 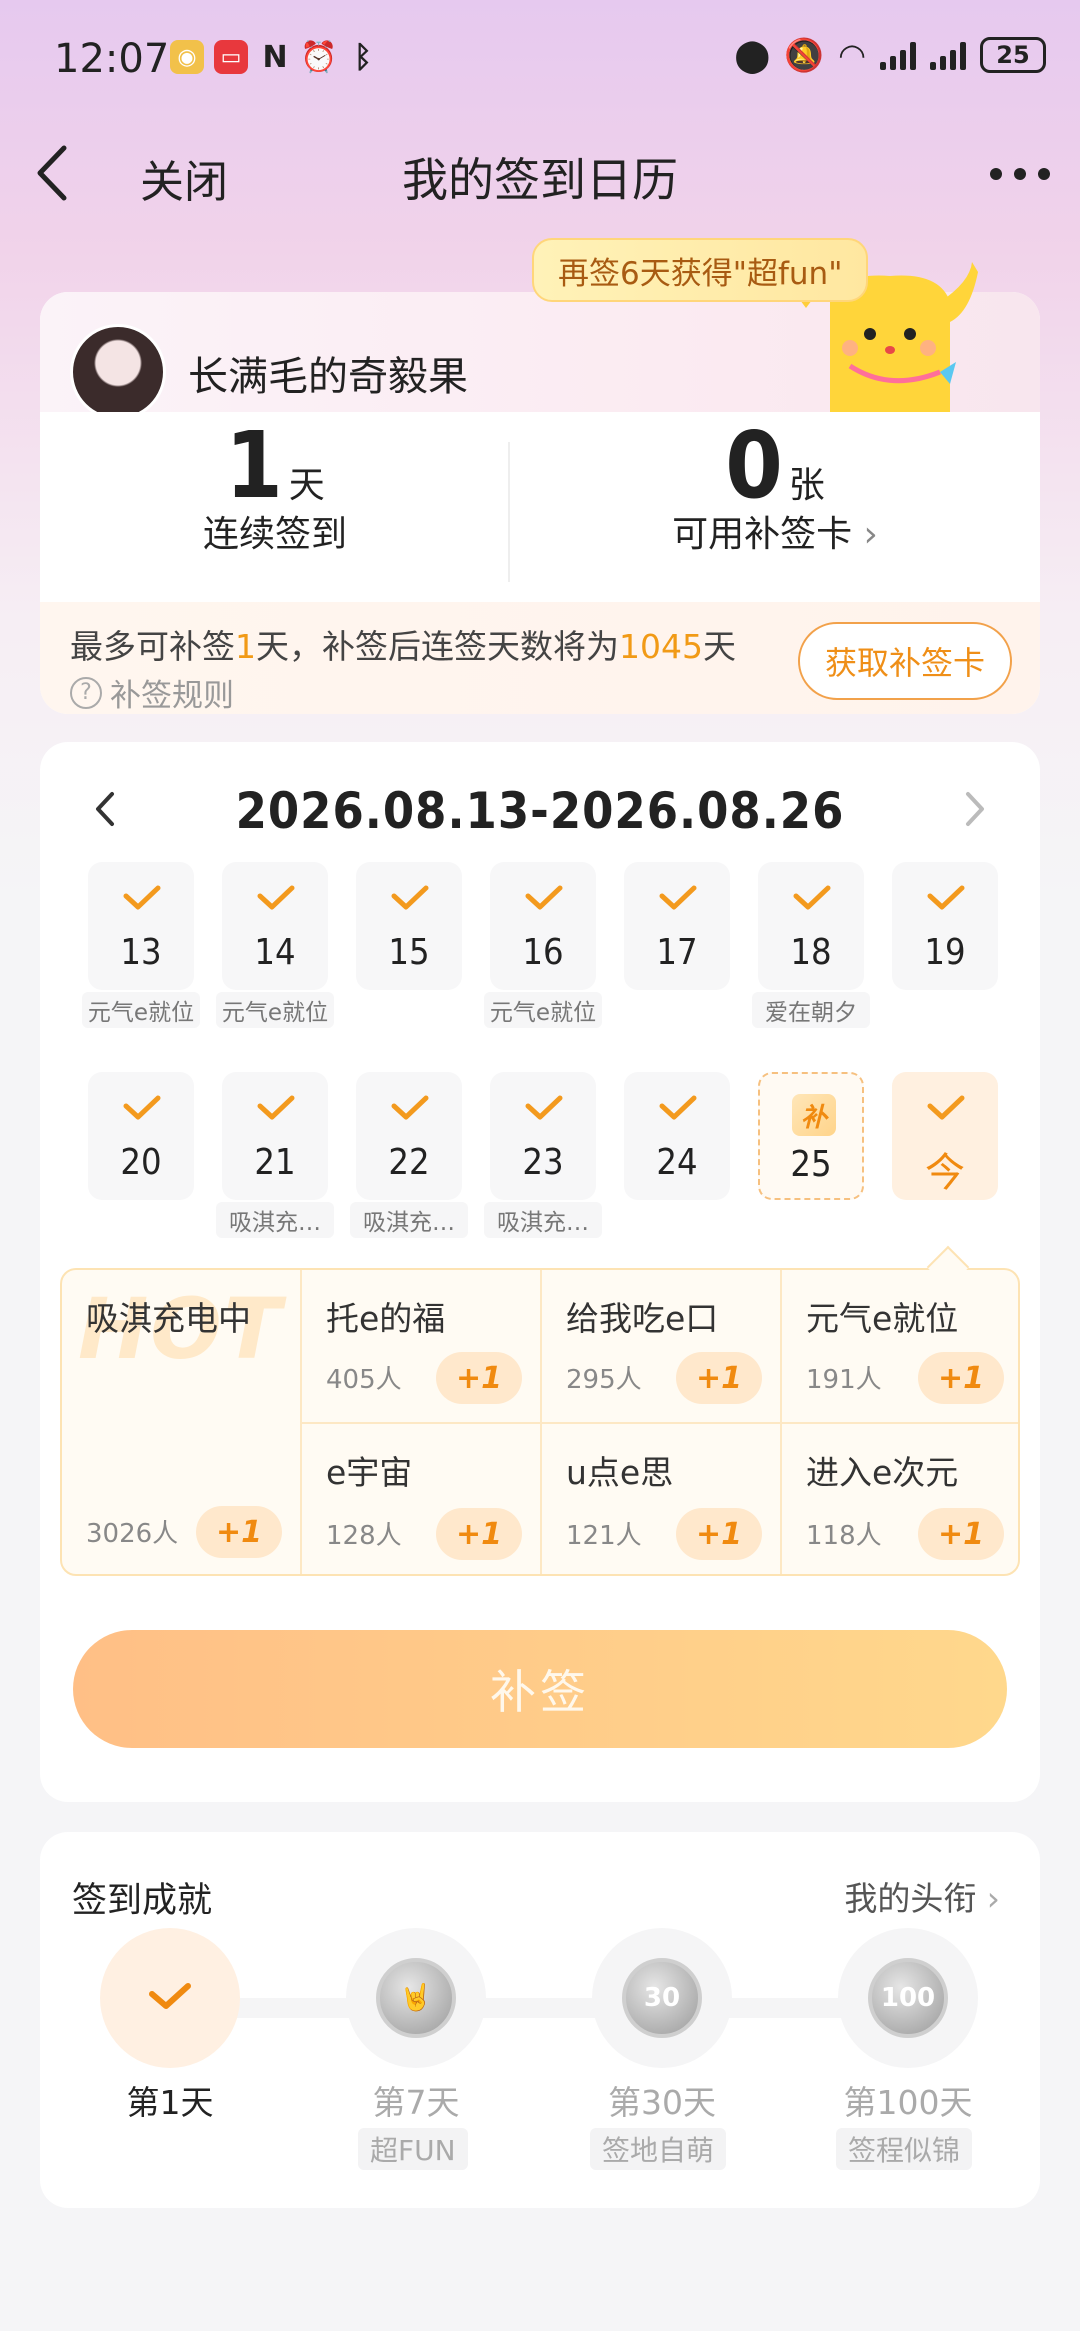 What do you see at coordinates (319, 57) in the screenshot?
I see `alarm-icon: ⏰` at bounding box center [319, 57].